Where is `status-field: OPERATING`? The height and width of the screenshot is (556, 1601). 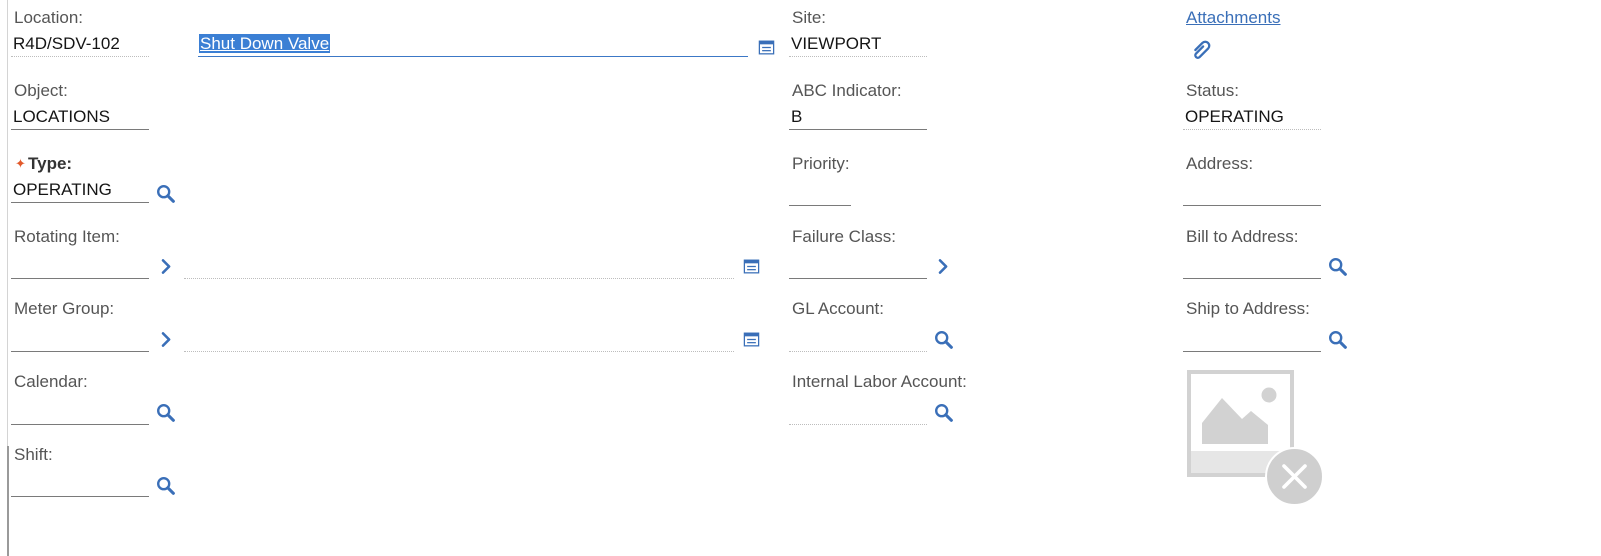 status-field: OPERATING is located at coordinates (1252, 118).